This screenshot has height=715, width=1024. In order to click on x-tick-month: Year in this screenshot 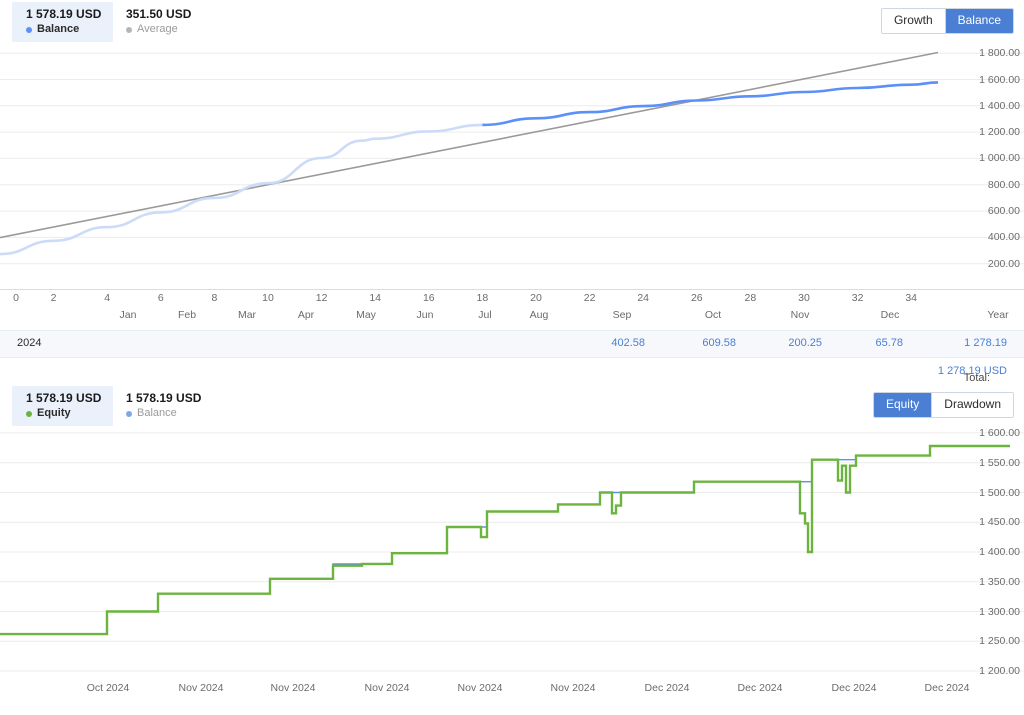, I will do `click(998, 315)`.